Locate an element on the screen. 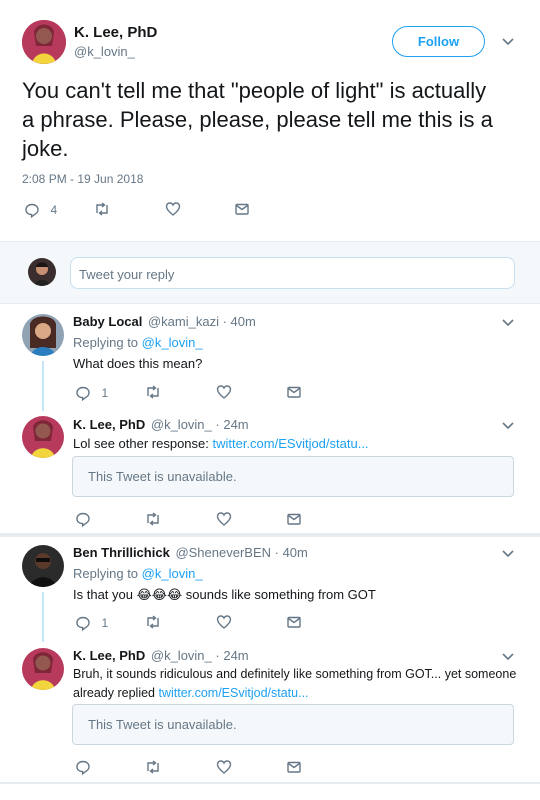  follow-button-label: Follow is located at coordinates (438, 41).